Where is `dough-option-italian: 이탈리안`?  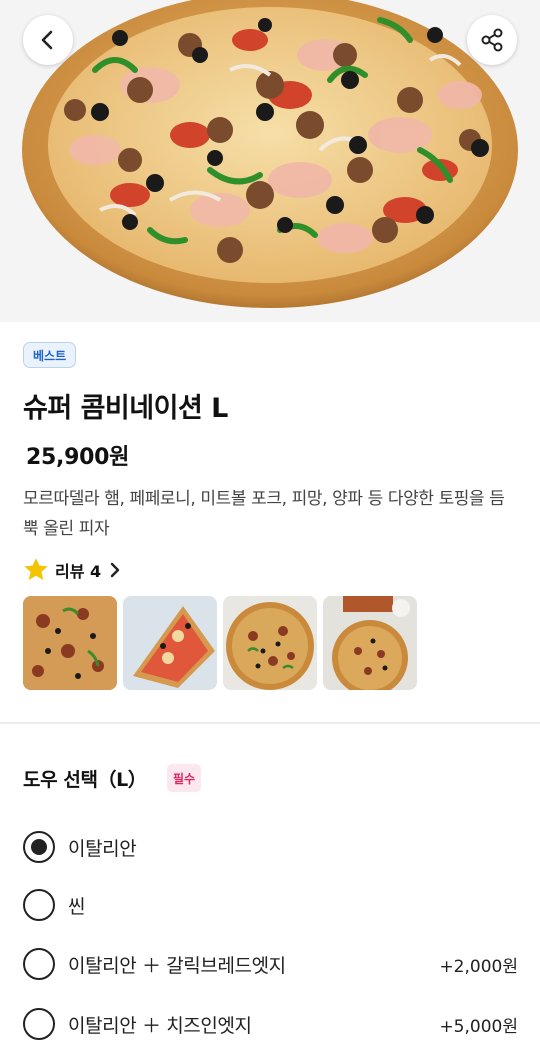 dough-option-italian: 이탈리안 is located at coordinates (270, 847).